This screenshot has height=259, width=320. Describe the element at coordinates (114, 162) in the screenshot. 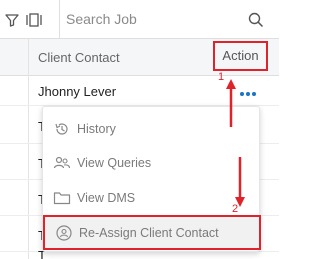

I see `menu-item-label: View Queries` at that location.